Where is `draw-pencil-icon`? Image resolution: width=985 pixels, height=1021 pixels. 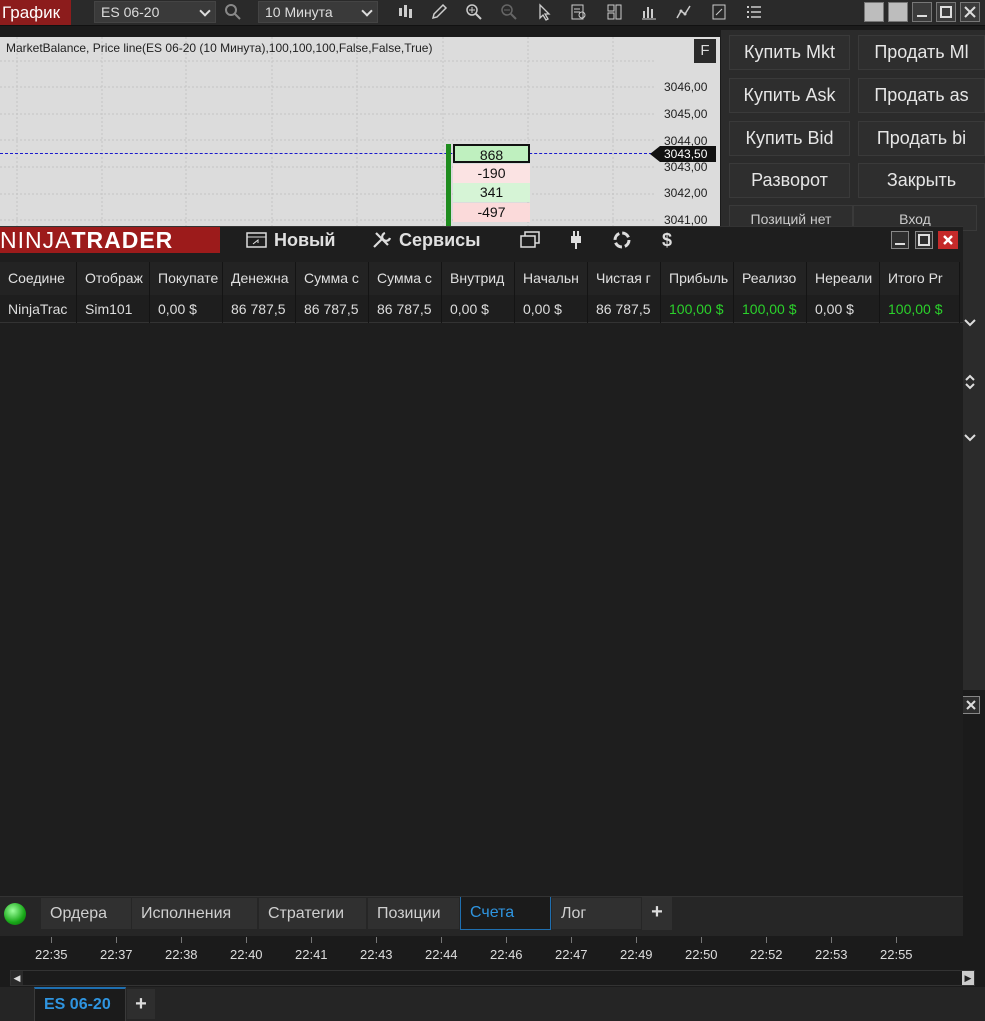
draw-pencil-icon is located at coordinates (439, 12).